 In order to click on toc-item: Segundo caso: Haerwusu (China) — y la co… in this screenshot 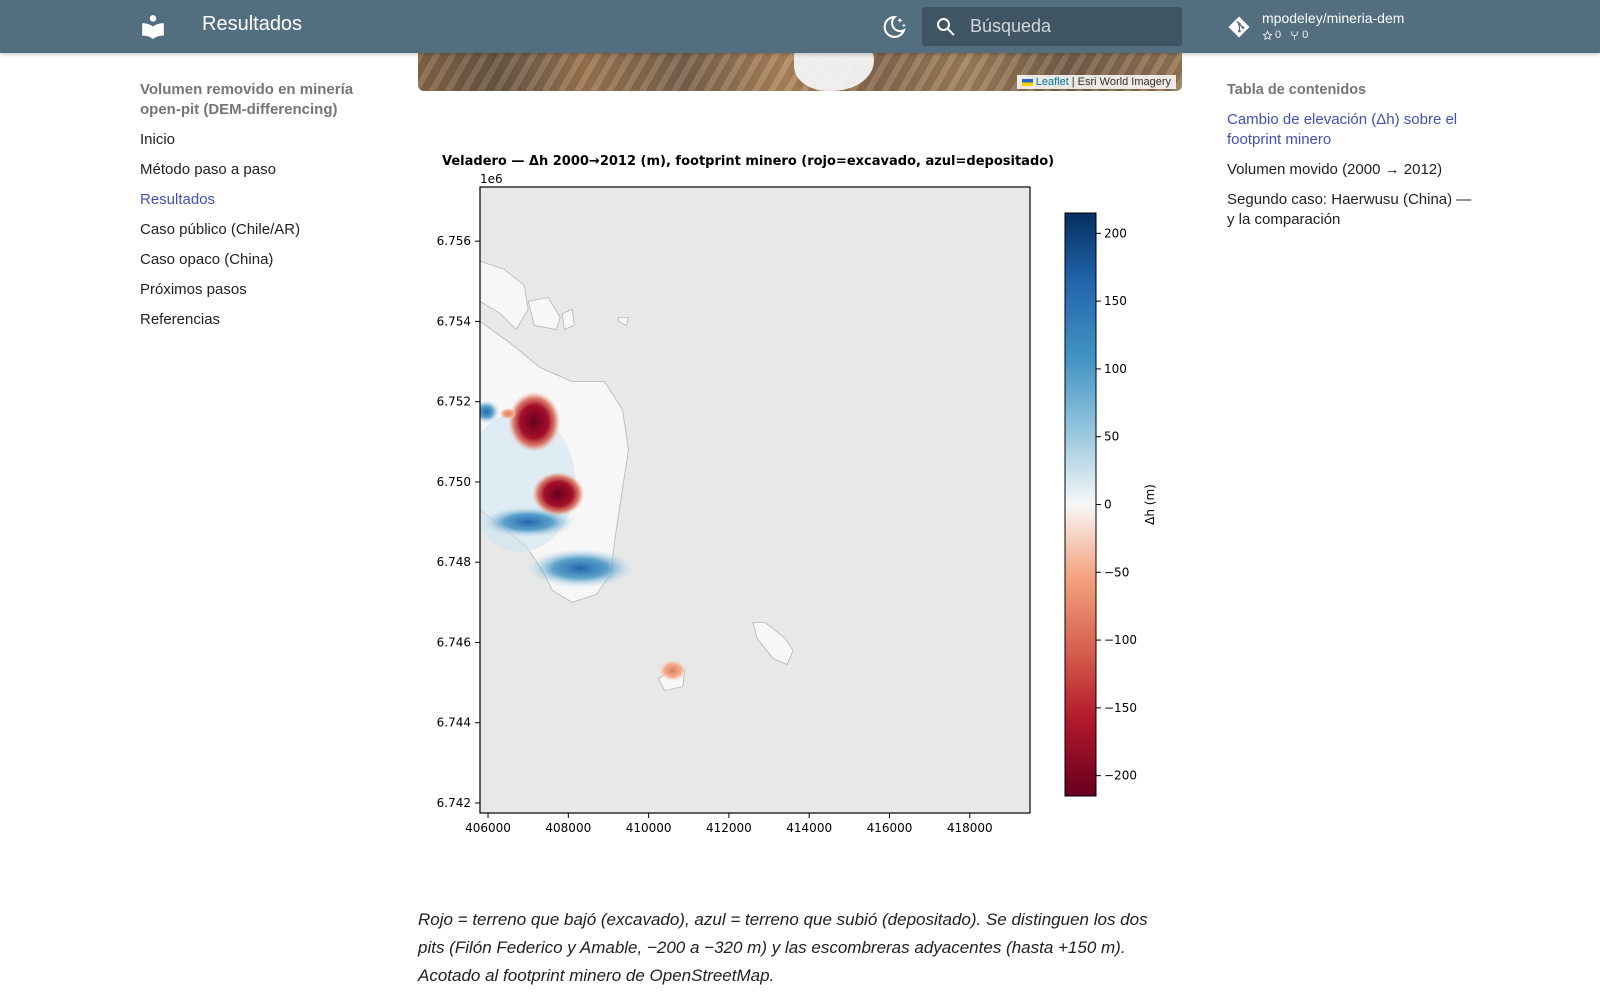, I will do `click(1352, 210)`.